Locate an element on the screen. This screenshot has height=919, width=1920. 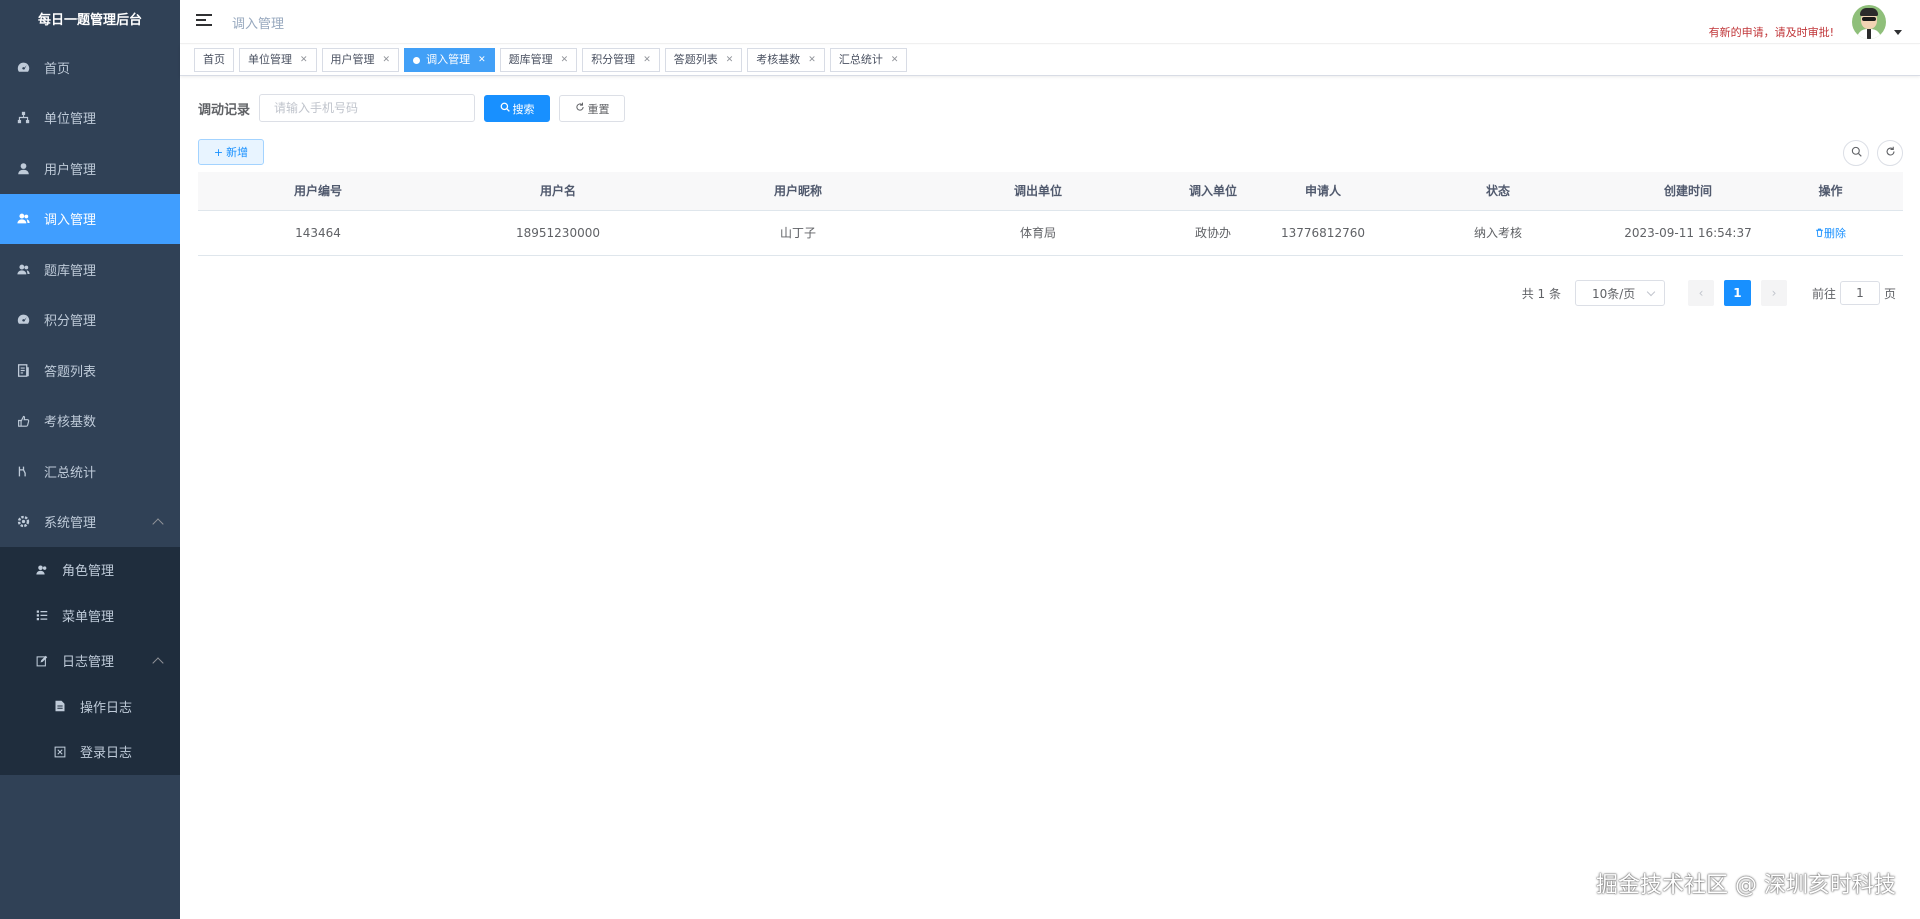
tag-points: 积分管理 ✕ is located at coordinates (621, 60).